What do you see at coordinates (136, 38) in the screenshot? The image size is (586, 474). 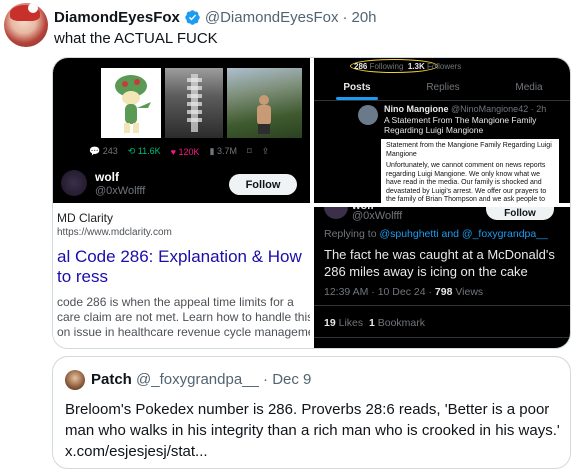 I see `tweet-text: what the ACTUAL FUCK` at bounding box center [136, 38].